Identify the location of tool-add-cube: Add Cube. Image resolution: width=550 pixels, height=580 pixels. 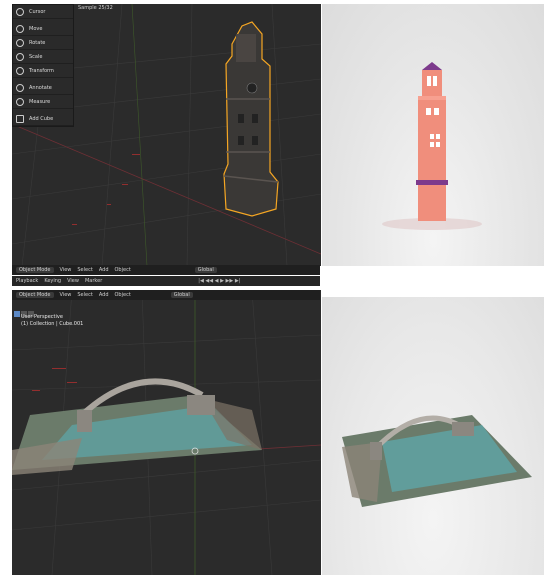
(43, 119).